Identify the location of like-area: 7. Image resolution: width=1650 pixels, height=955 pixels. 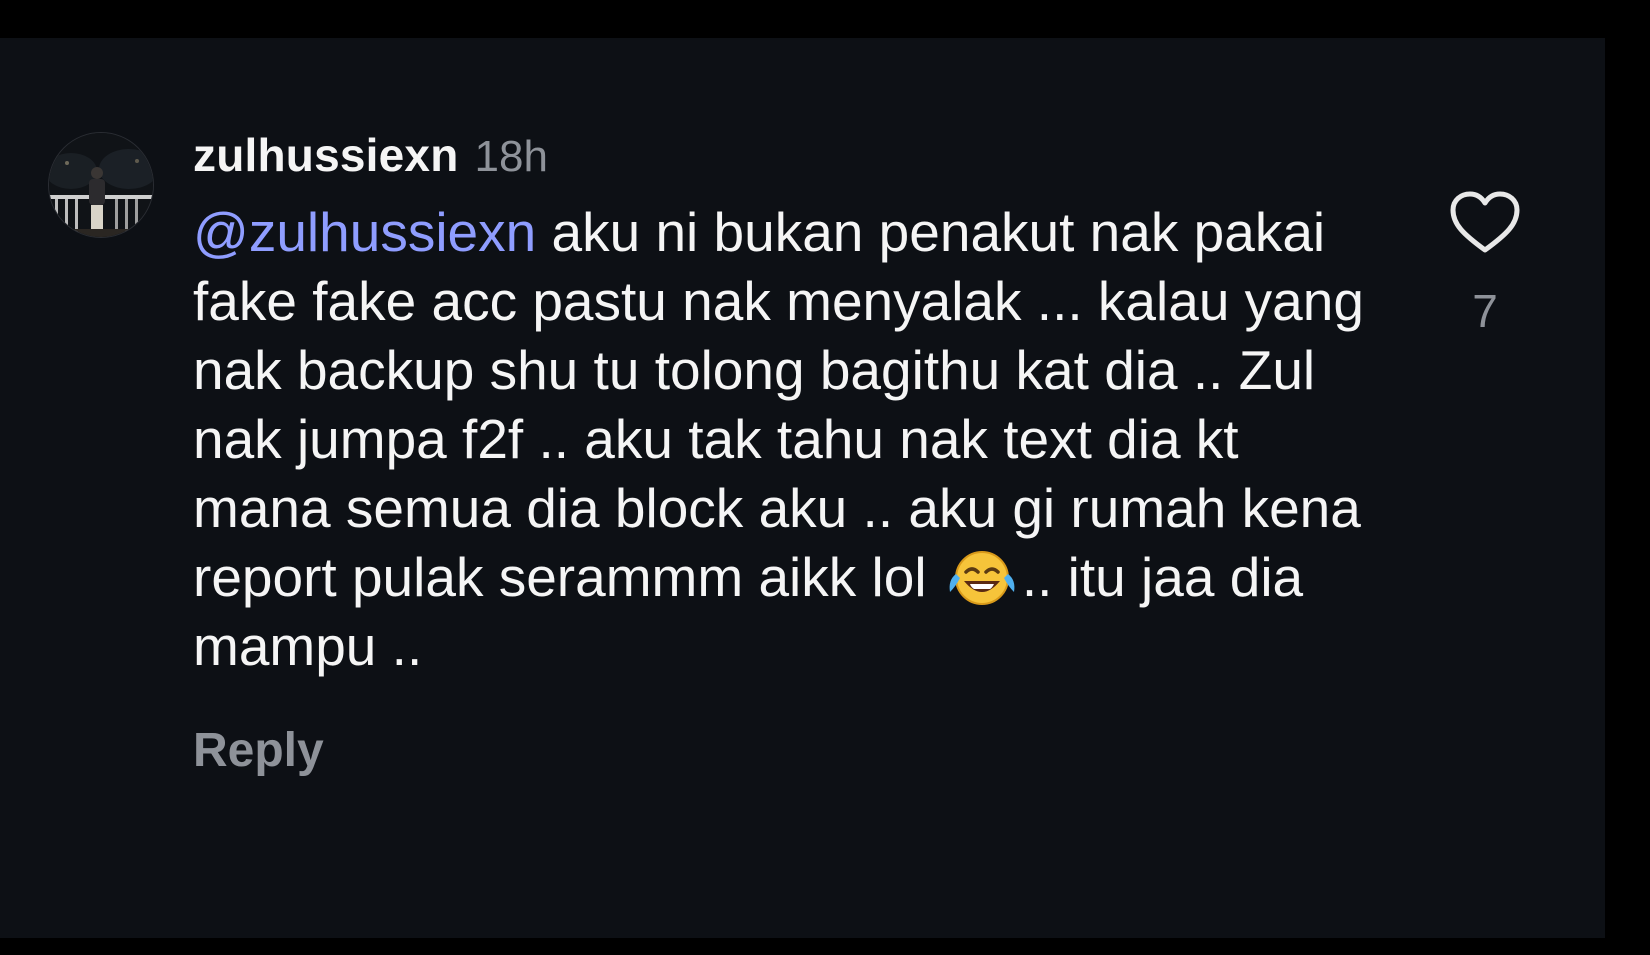
(1485, 264).